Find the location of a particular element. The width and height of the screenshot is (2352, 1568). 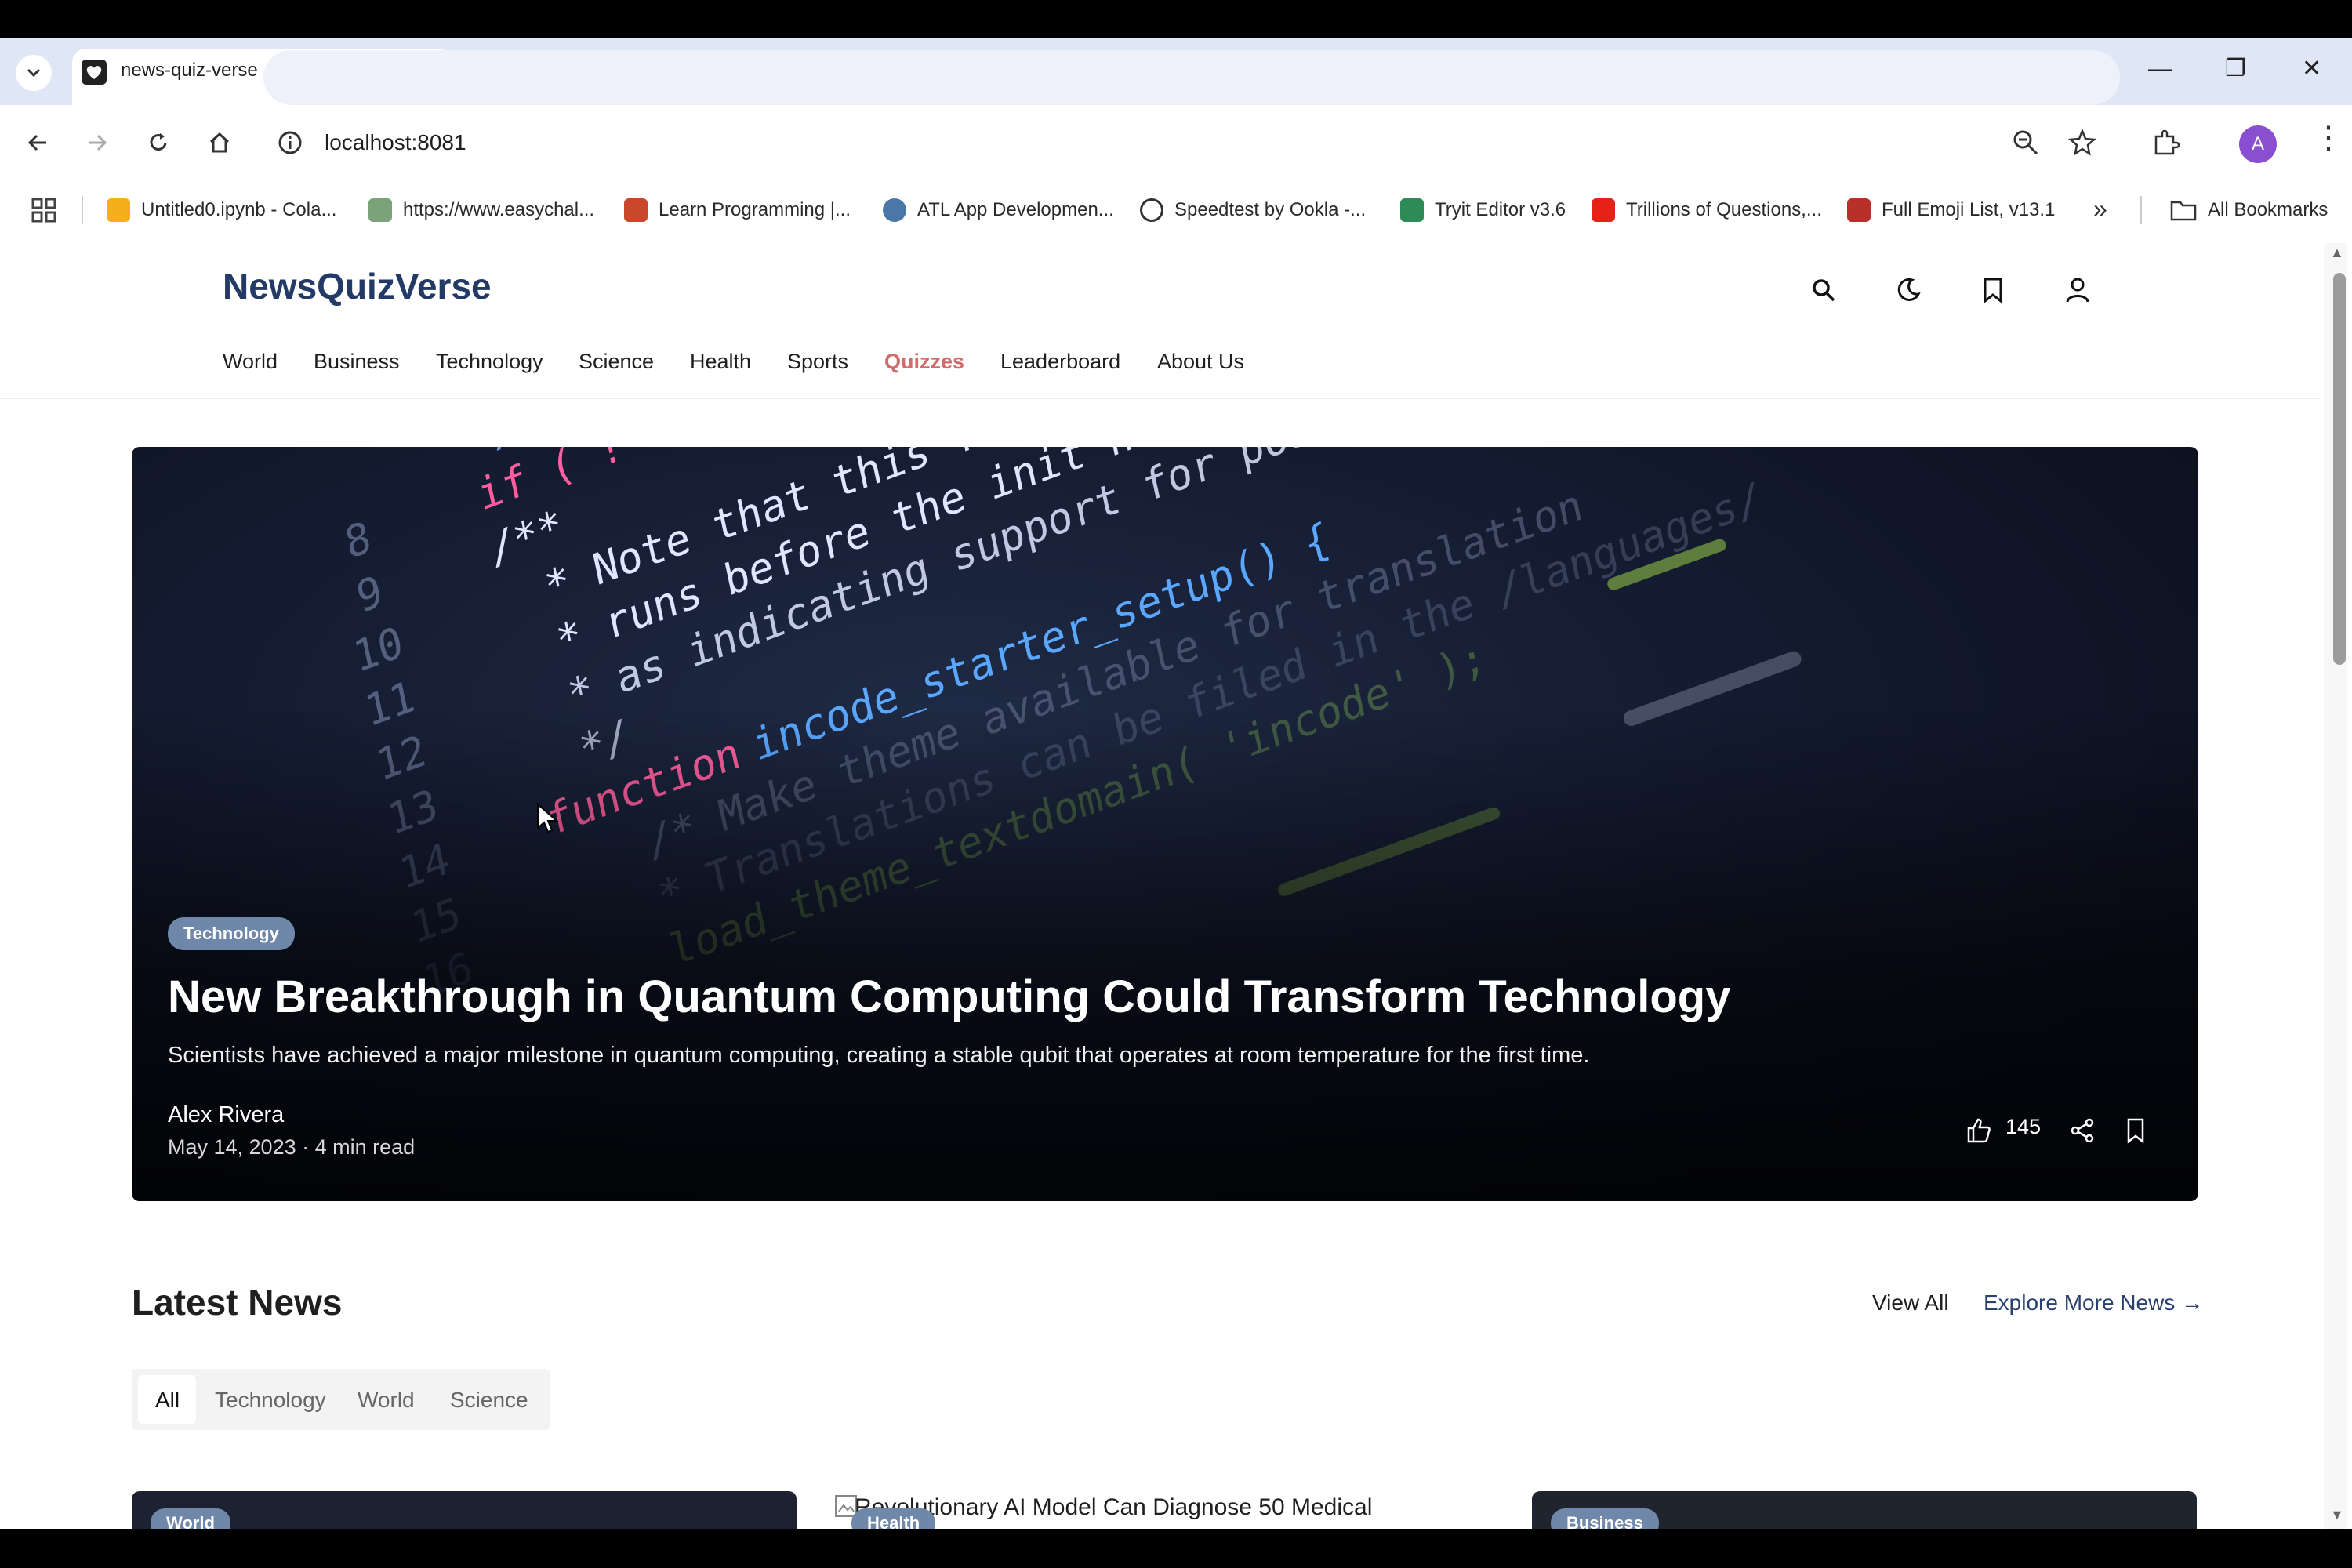

thumbs-up-icon is located at coordinates (1979, 1130).